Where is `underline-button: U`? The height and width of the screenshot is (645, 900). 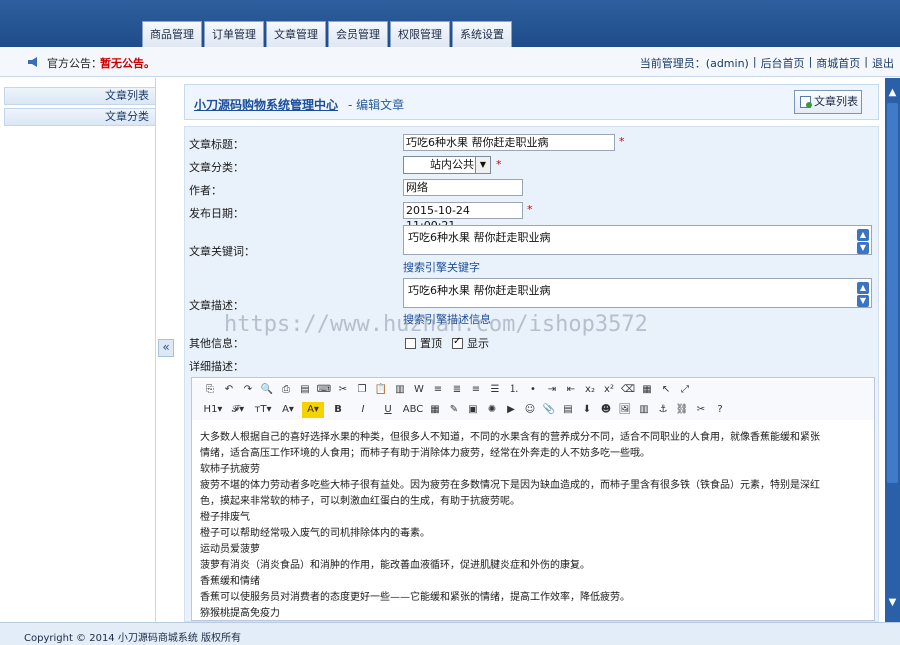 underline-button: U is located at coordinates (388, 410).